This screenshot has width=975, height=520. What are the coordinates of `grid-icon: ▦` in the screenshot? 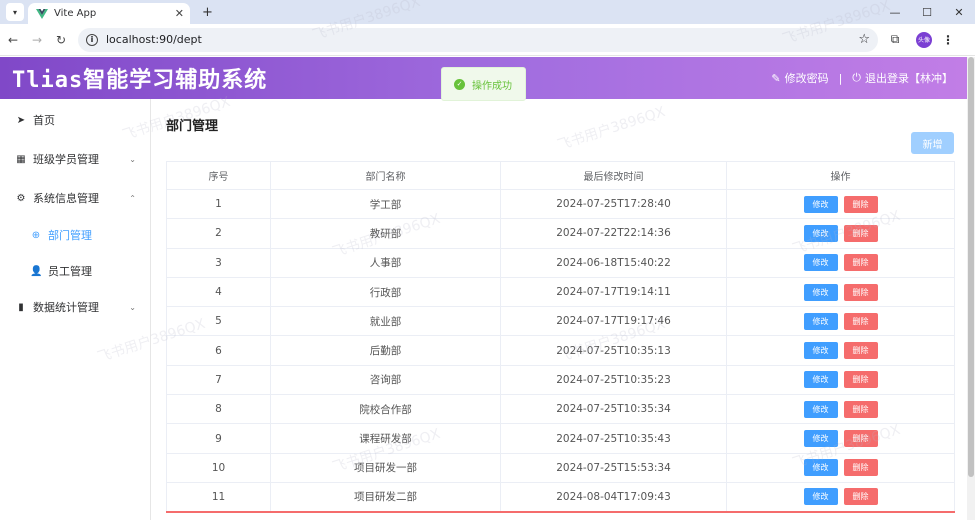 It's located at (21, 159).